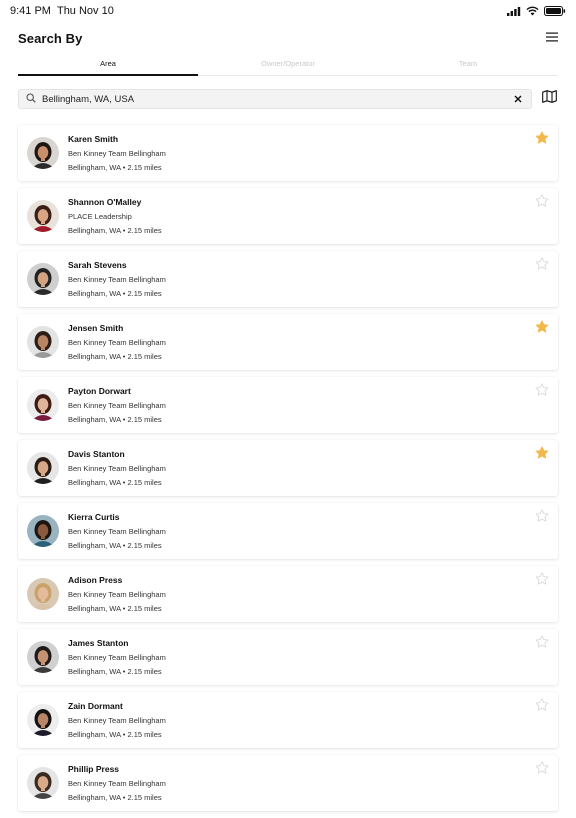  I want to click on agent-name: Payton Dorwart, so click(99, 391).